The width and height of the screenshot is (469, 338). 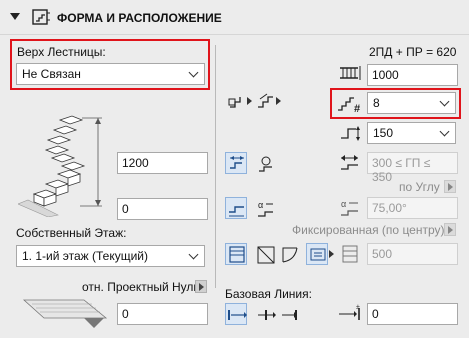 What do you see at coordinates (412, 75) in the screenshot?
I see `total-rise-input: 1000` at bounding box center [412, 75].